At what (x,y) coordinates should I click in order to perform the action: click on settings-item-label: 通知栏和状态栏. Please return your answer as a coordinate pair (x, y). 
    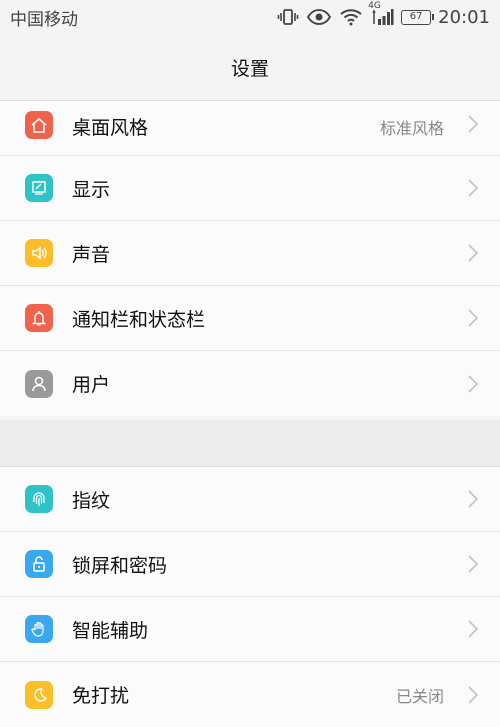
    Looking at the image, I should click on (139, 319).